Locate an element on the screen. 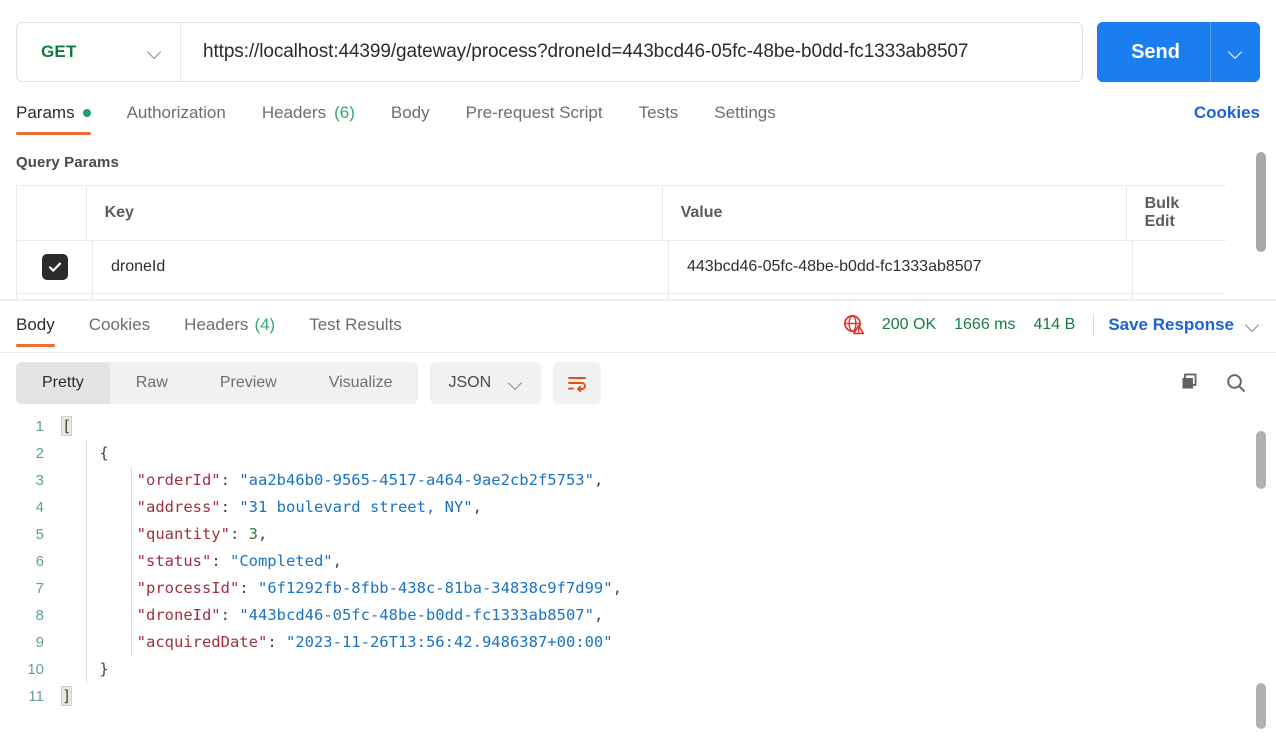 This screenshot has width=1276, height=742. tab-label: Pre-request Script is located at coordinates (534, 112).